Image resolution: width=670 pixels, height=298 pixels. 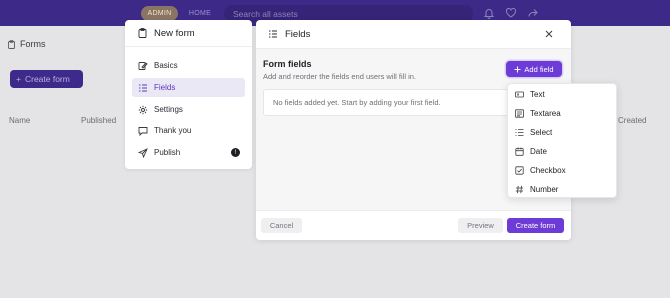 What do you see at coordinates (143, 87) in the screenshot?
I see `list-icon` at bounding box center [143, 87].